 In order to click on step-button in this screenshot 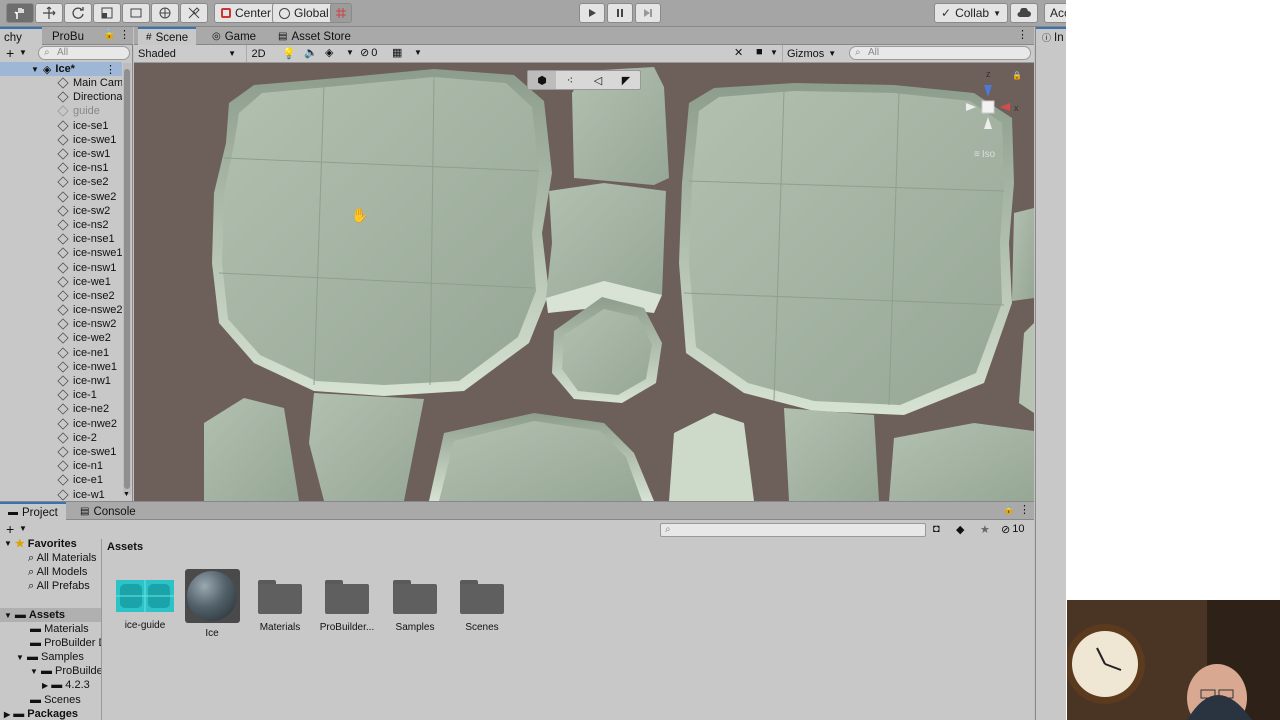, I will do `click(648, 13)`.